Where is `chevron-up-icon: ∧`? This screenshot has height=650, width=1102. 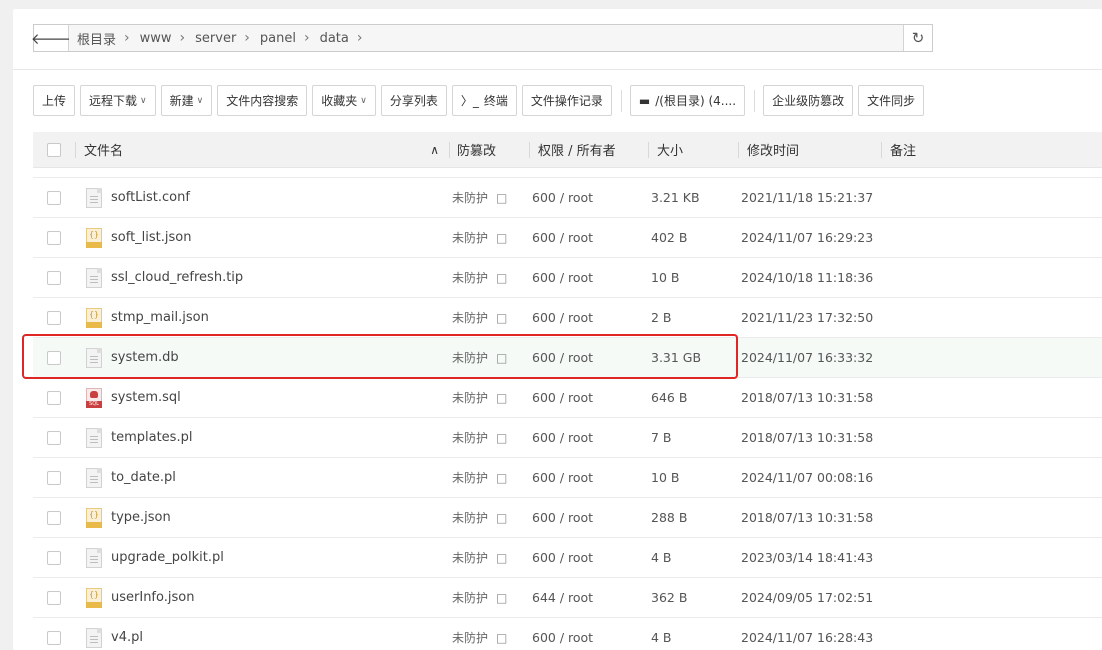
chevron-up-icon: ∧ is located at coordinates (434, 150).